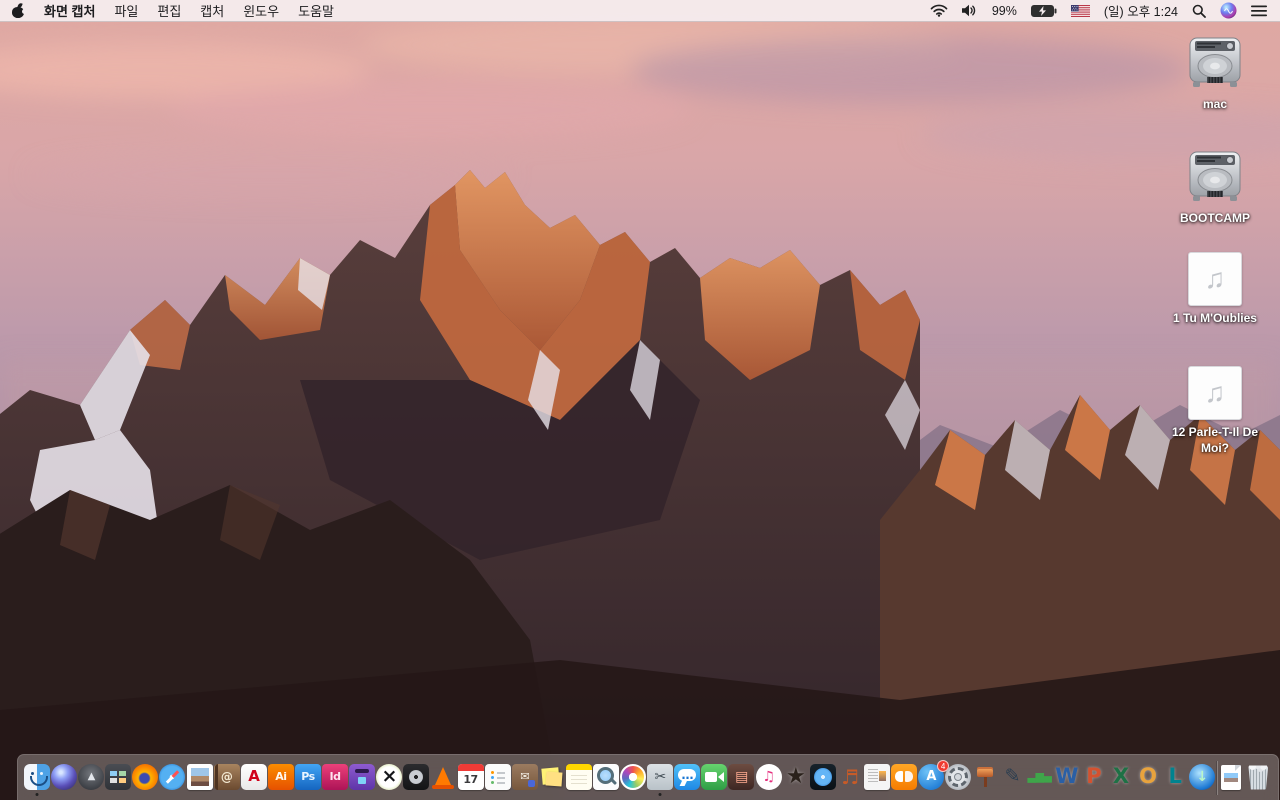 Image resolution: width=1280 pixels, height=800 pixels. What do you see at coordinates (316, 10) in the screenshot?
I see `menubar-menu-4: 도움말` at bounding box center [316, 10].